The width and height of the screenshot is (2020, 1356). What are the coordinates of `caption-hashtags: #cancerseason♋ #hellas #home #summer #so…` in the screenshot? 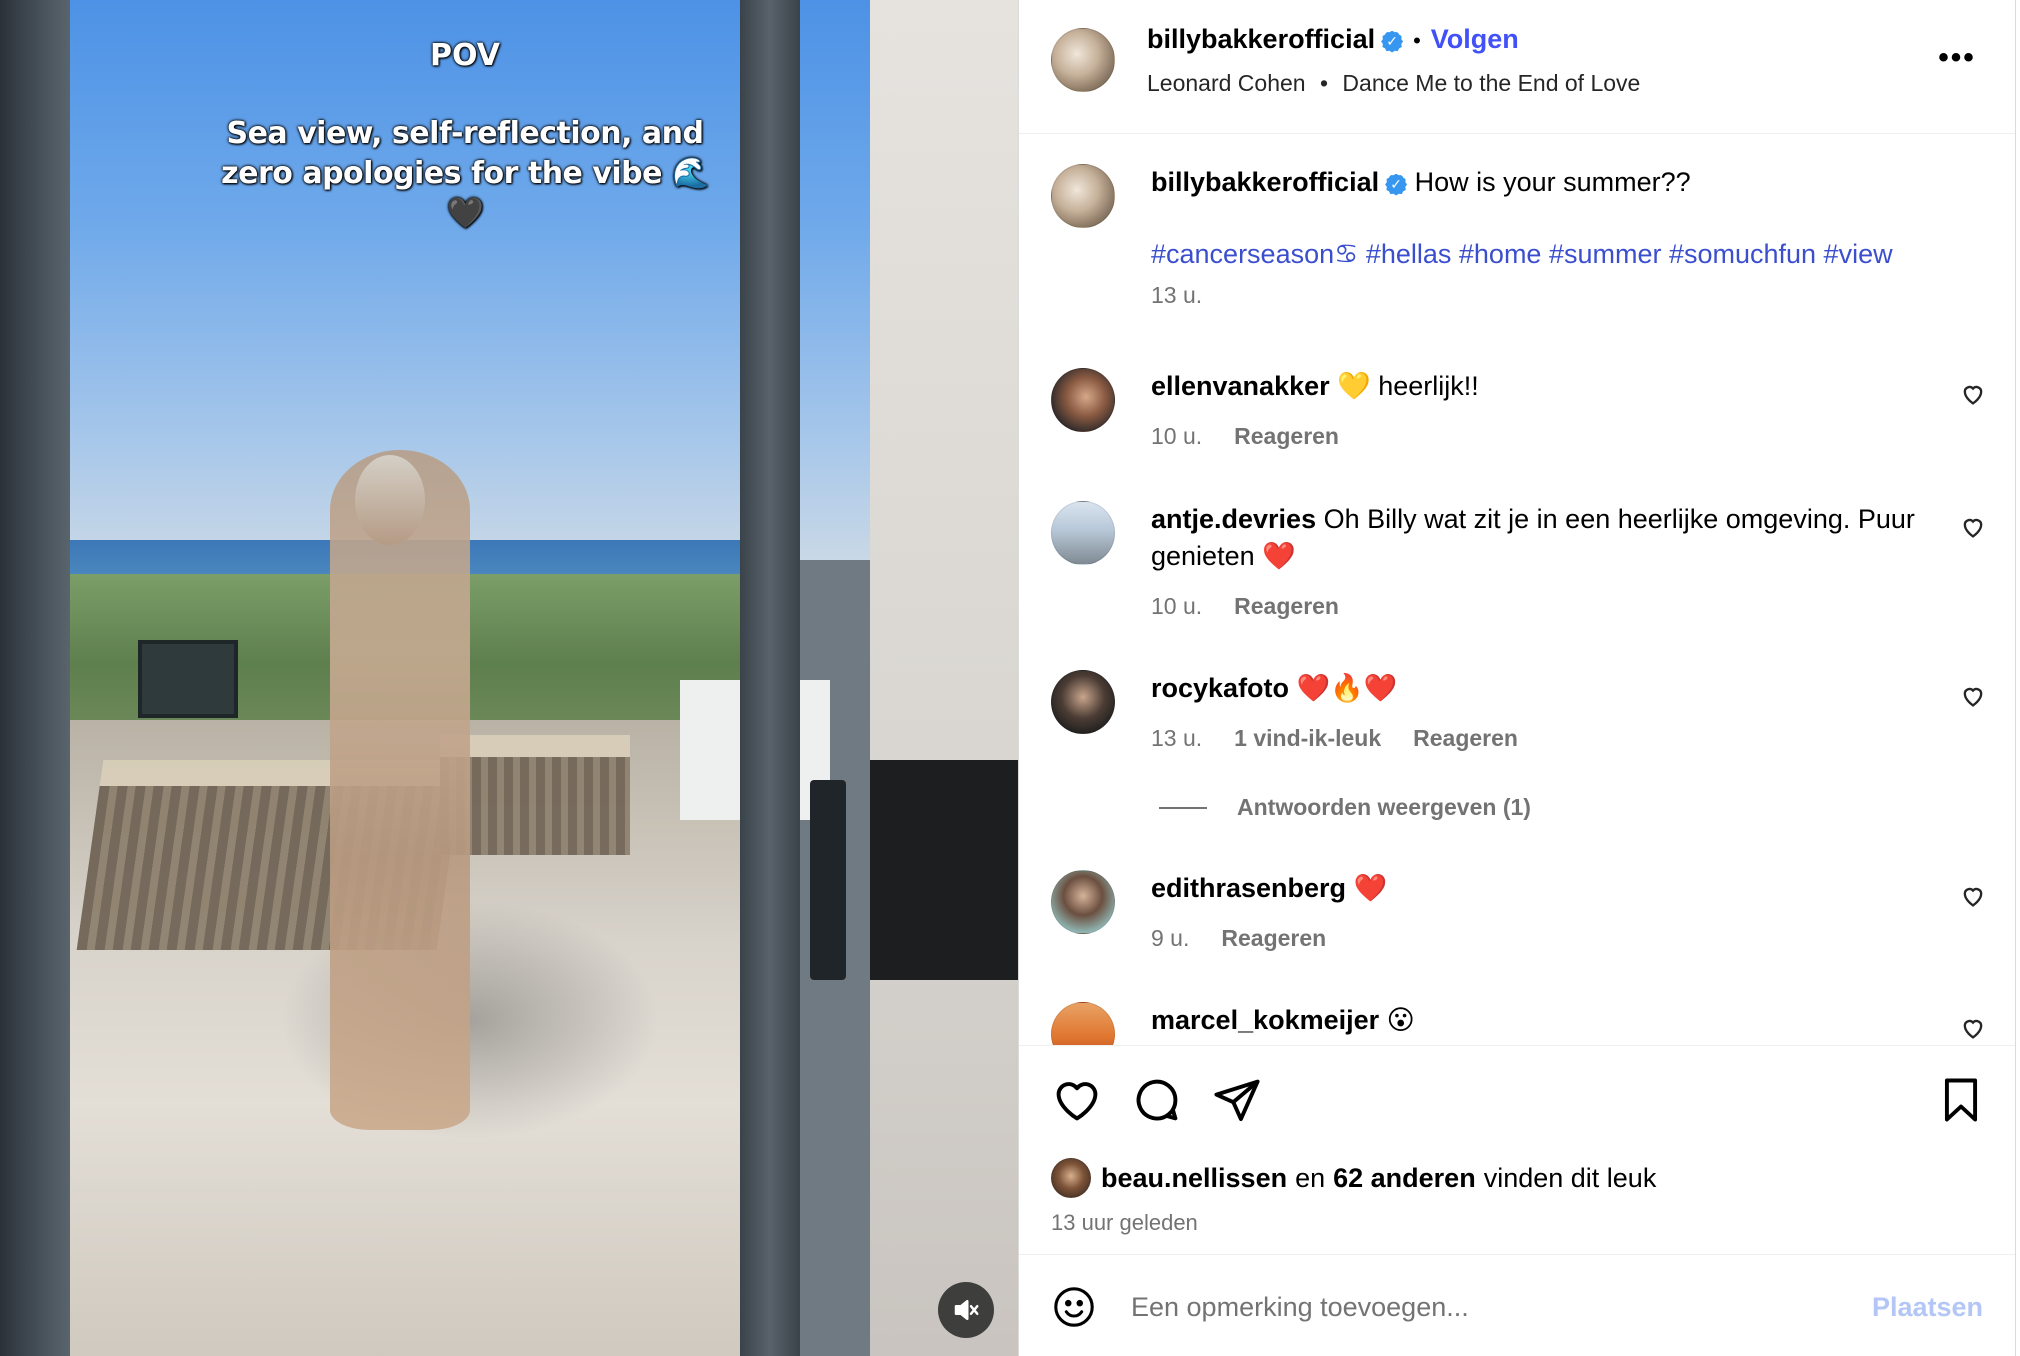 It's located at (1543, 254).